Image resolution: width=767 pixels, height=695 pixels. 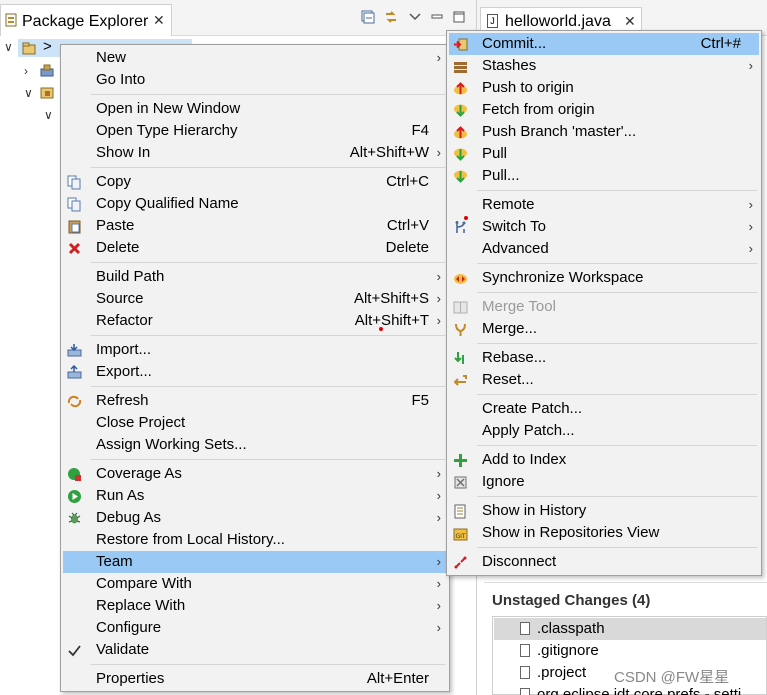 What do you see at coordinates (630, 651) in the screenshot?
I see `file-row: .gitignore` at bounding box center [630, 651].